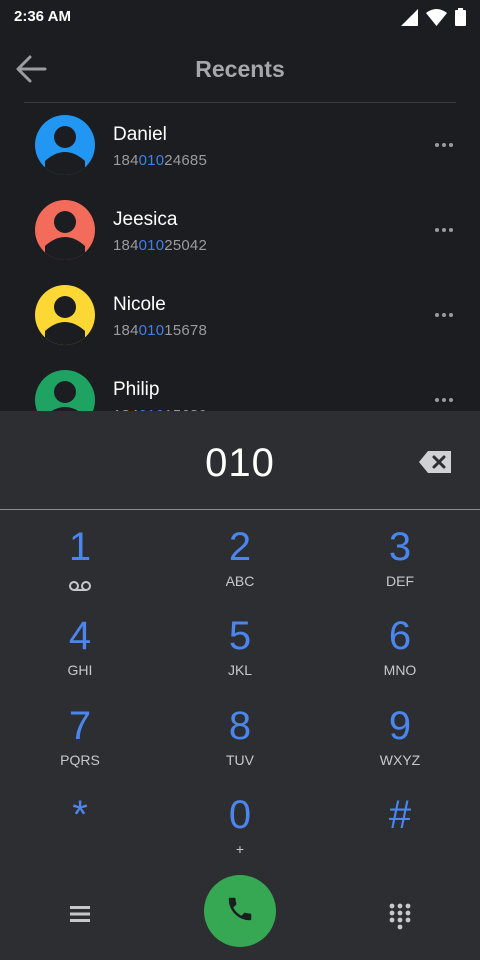 The image size is (480, 960). What do you see at coordinates (436, 462) in the screenshot?
I see `backspace-button` at bounding box center [436, 462].